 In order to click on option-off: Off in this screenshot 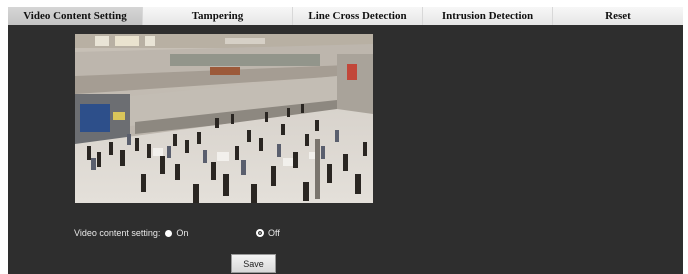, I will do `click(268, 233)`.